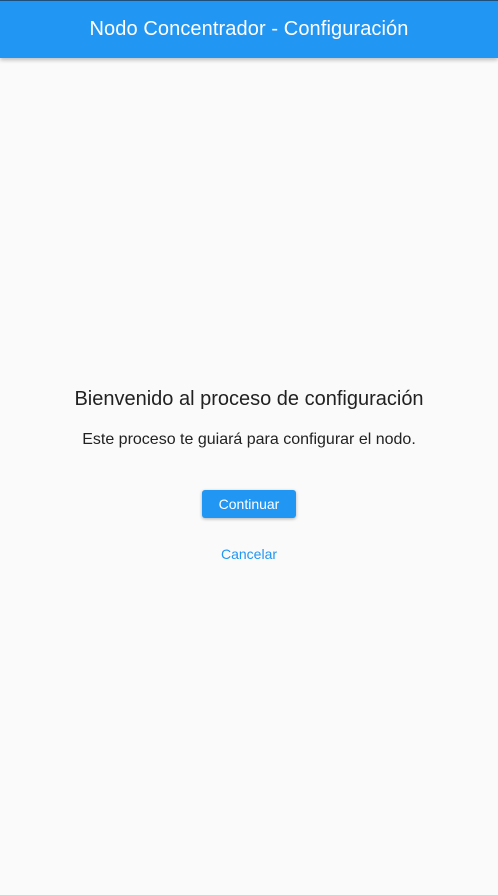 The height and width of the screenshot is (895, 498). I want to click on welcome-heading: Bienvenido al proceso de configuración, so click(249, 399).